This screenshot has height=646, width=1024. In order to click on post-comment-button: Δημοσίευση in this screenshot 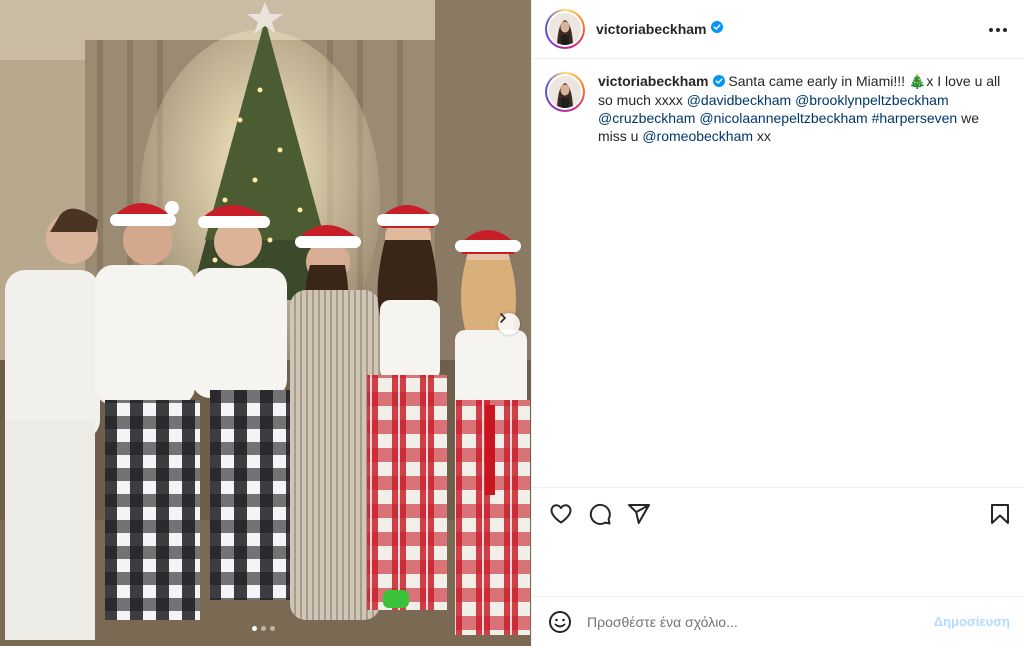, I will do `click(972, 621)`.